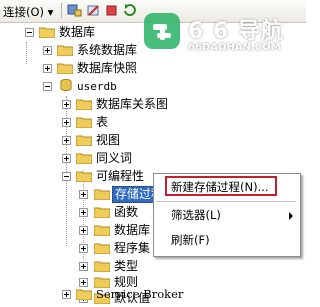  I want to click on tree-node-tables: 表, so click(153, 122).